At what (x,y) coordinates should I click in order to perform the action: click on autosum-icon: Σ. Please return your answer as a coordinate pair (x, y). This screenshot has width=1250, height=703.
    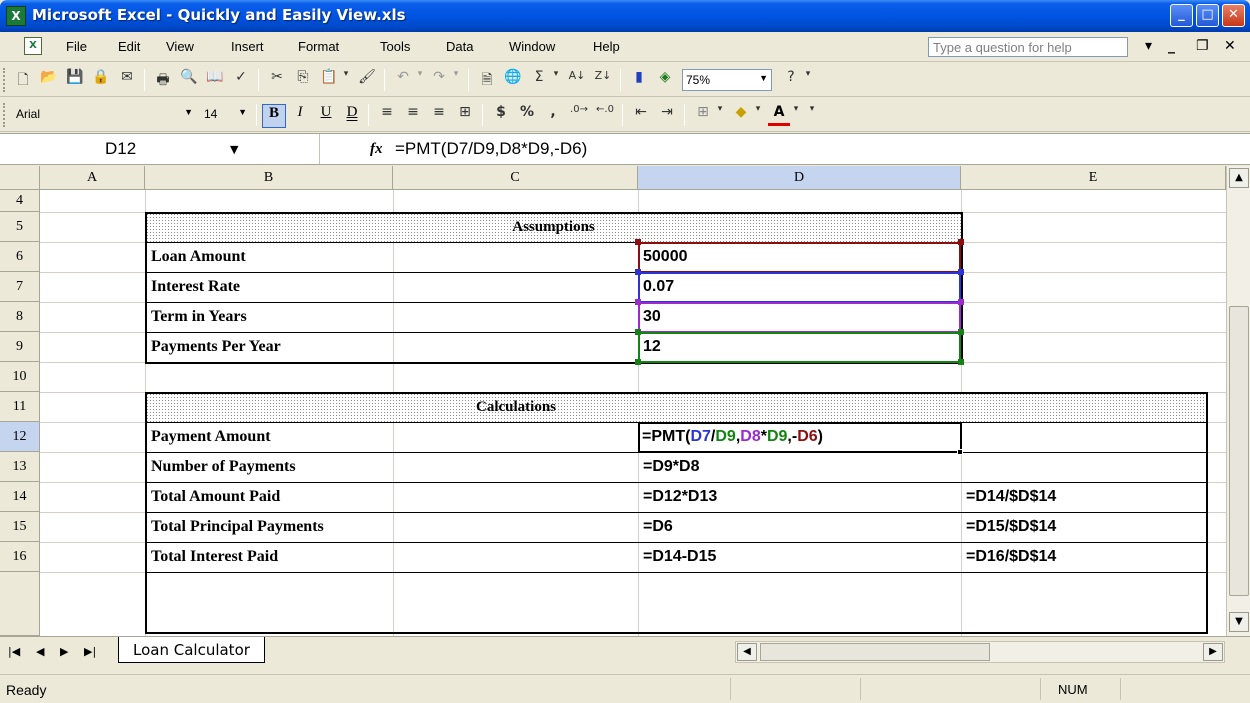
    Looking at the image, I should click on (539, 80).